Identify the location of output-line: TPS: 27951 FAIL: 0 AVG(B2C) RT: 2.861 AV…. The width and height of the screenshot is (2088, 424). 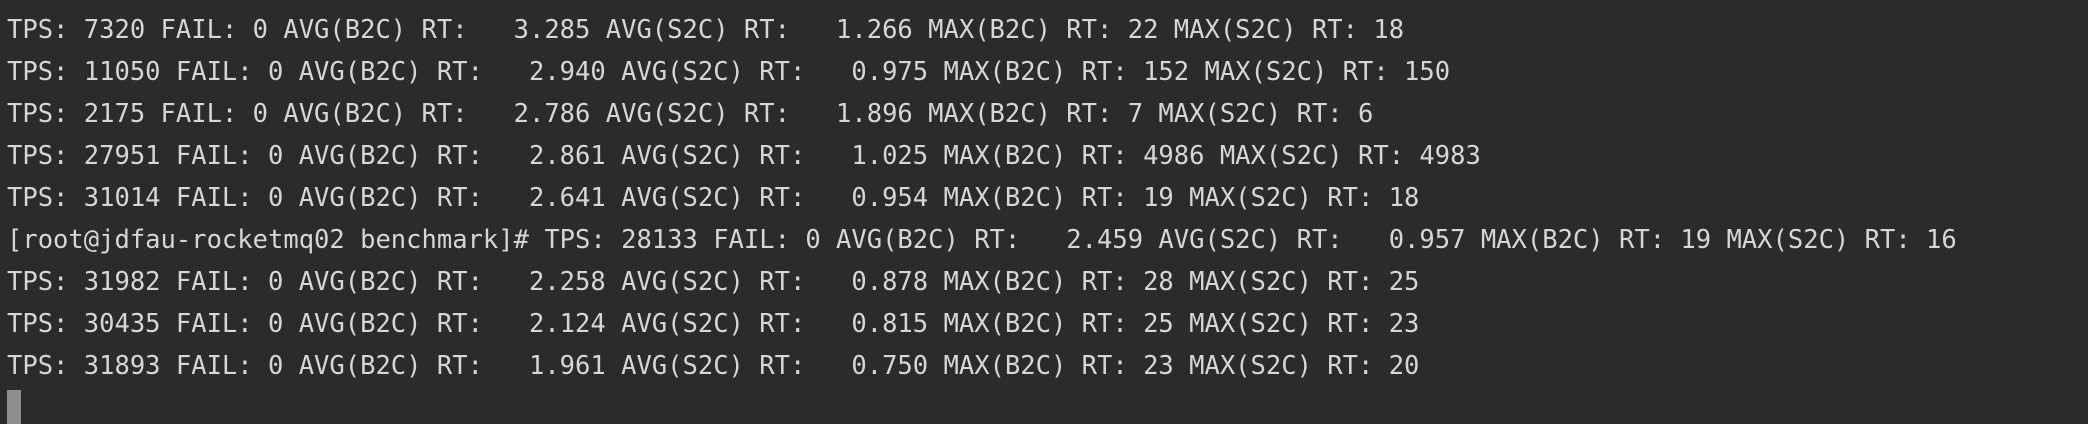
(744, 156).